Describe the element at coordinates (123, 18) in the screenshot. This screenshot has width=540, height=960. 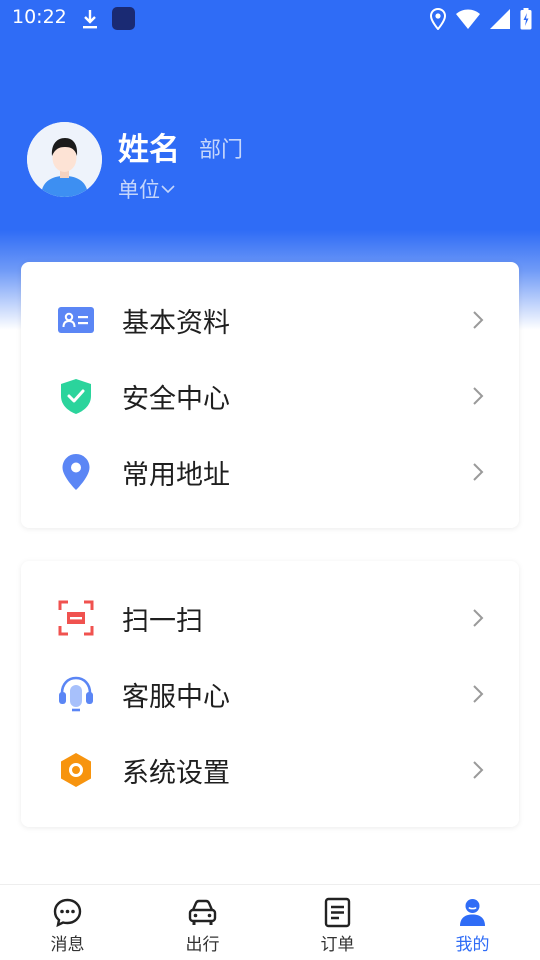
I see `app-notification-icon` at that location.